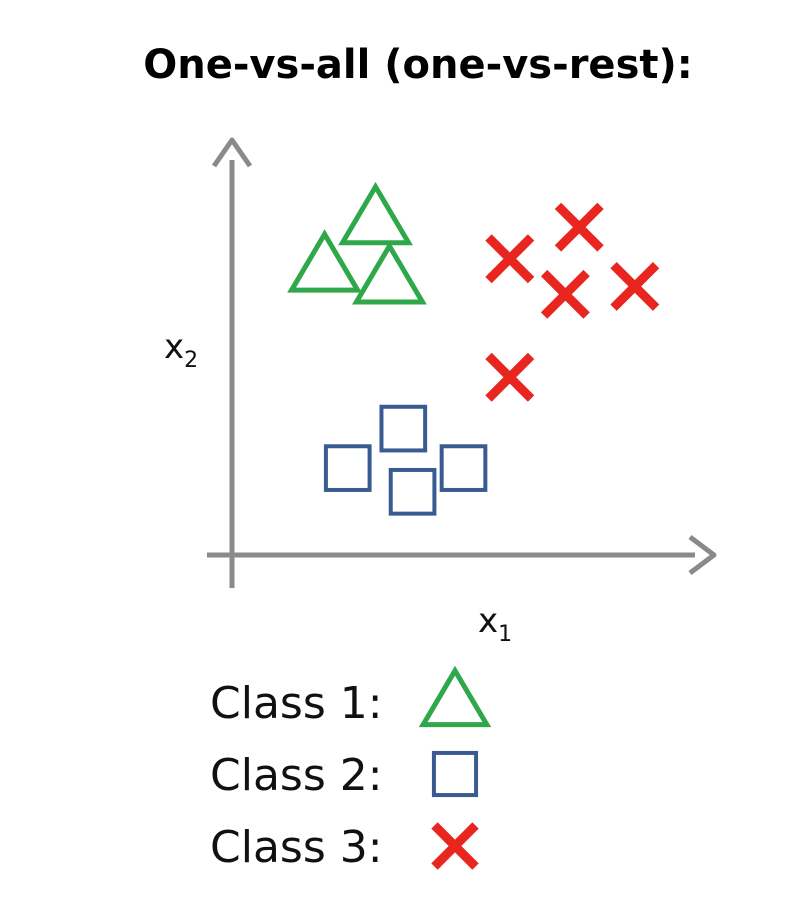  What do you see at coordinates (296, 847) in the screenshot?
I see `legend-label-class-3: Class 3:` at bounding box center [296, 847].